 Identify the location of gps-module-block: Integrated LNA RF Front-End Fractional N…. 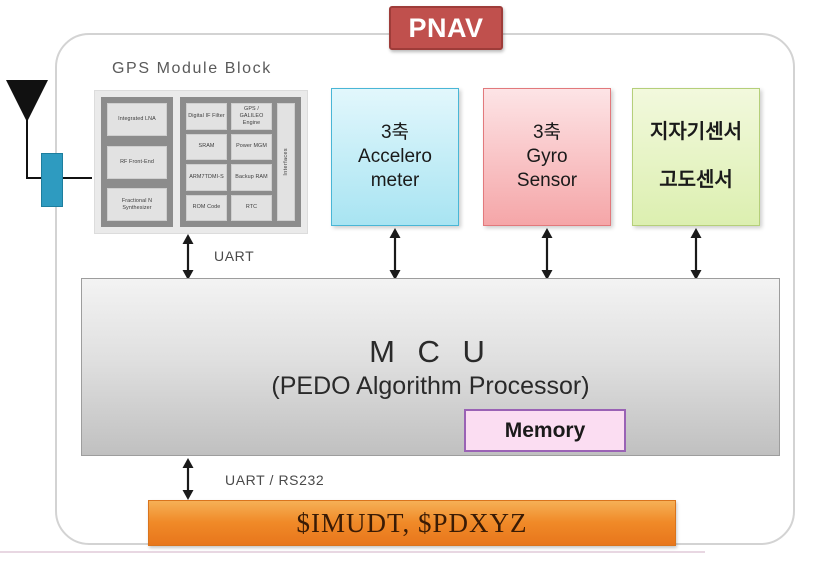
(201, 162).